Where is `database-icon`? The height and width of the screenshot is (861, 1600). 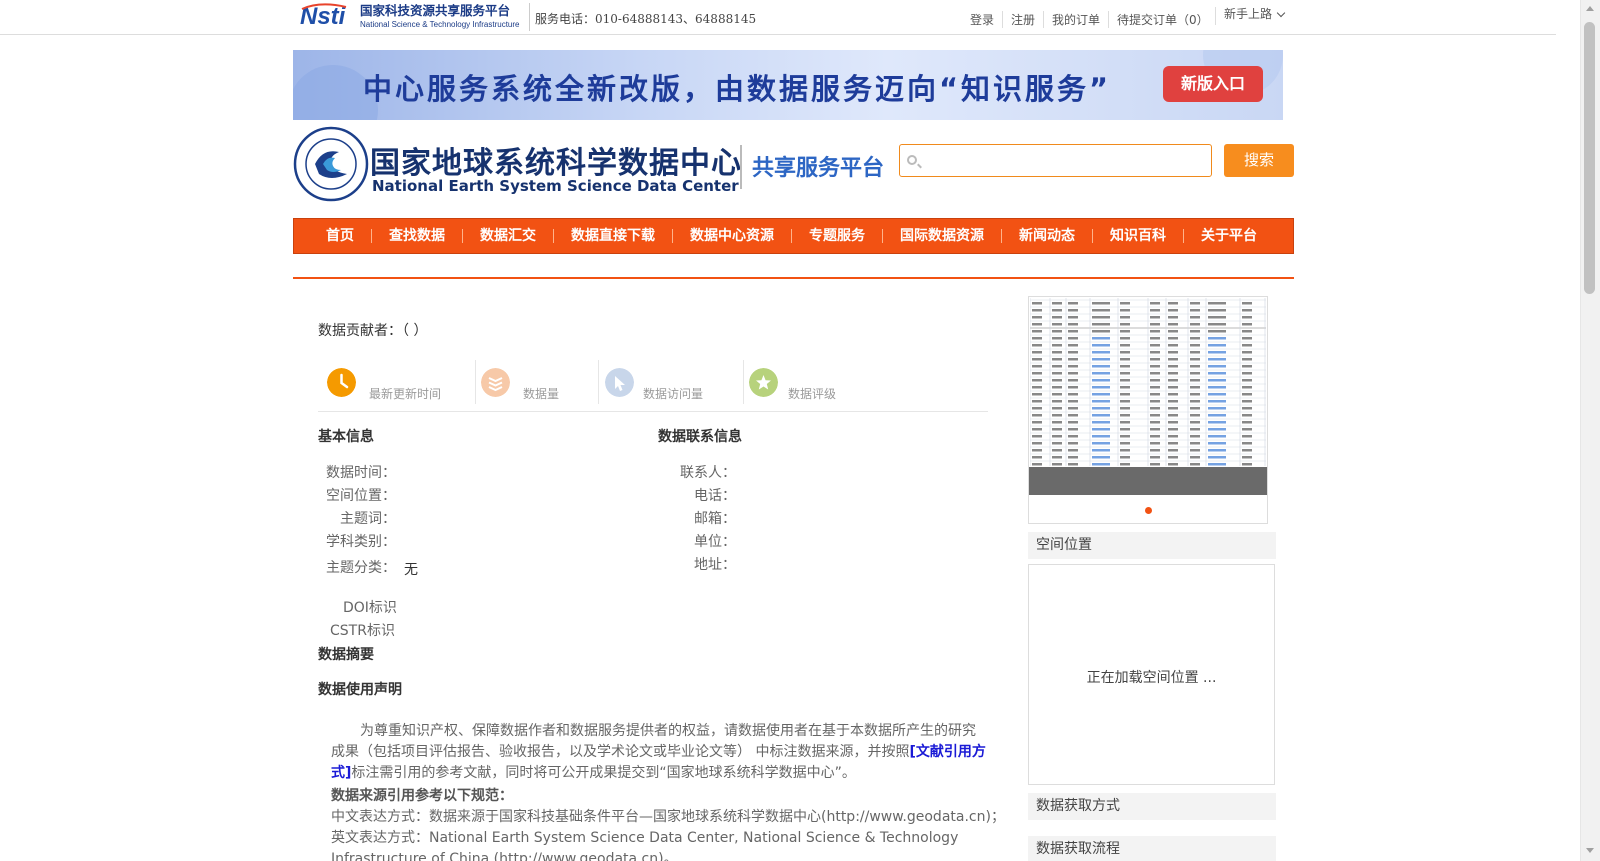
database-icon is located at coordinates (495, 382).